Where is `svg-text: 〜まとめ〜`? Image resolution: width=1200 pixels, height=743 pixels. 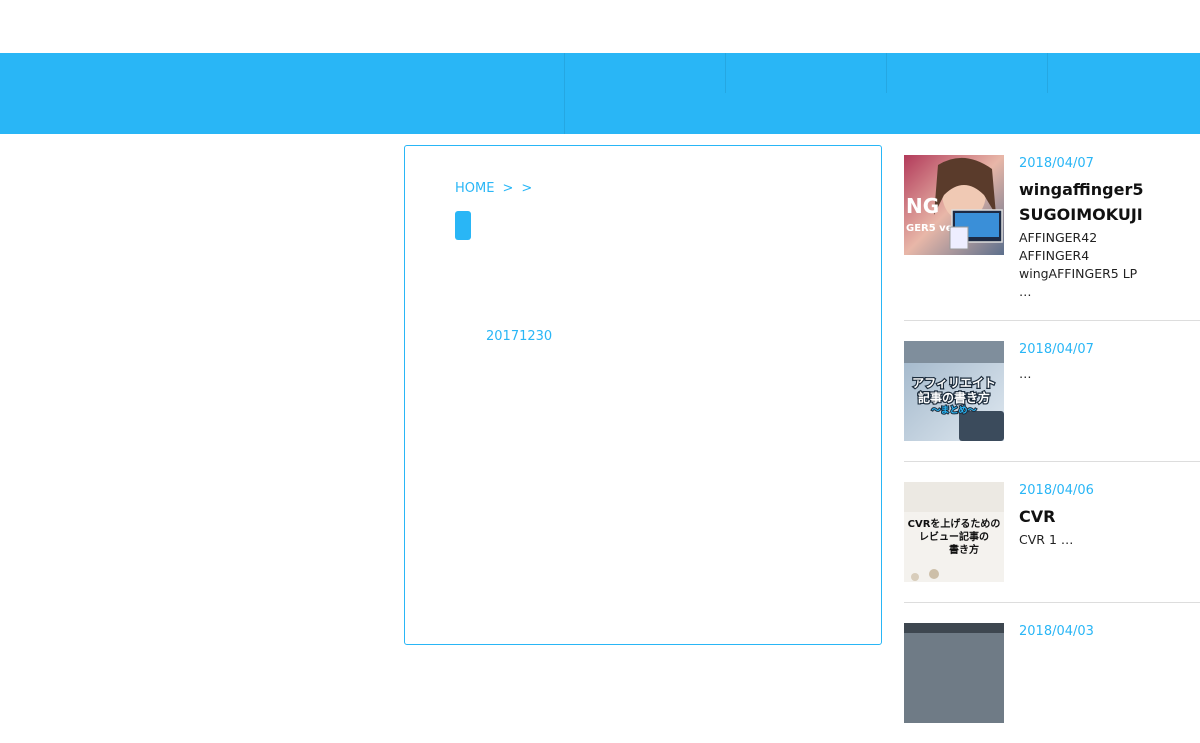
svg-text: 〜まとめ〜 is located at coordinates (953, 410).